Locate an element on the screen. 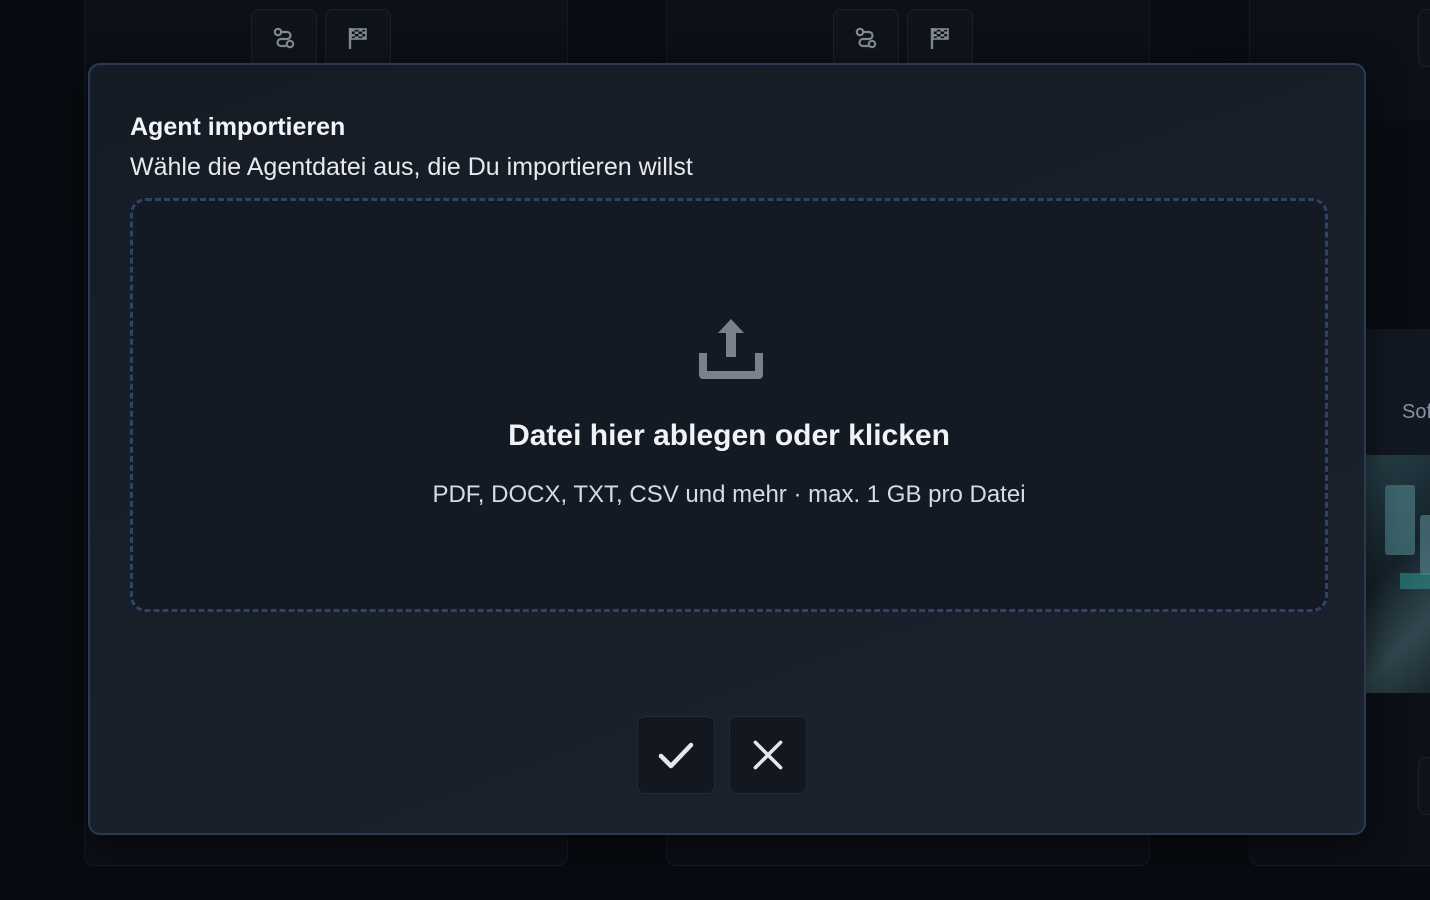 The image size is (1430, 900). cancel-button is located at coordinates (768, 755).